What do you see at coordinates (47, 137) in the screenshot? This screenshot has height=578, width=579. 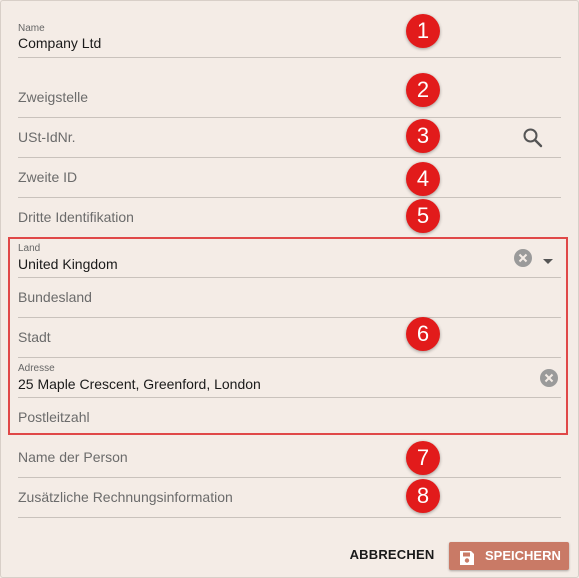 I see `vat-placeholder: USt-IdNr.` at bounding box center [47, 137].